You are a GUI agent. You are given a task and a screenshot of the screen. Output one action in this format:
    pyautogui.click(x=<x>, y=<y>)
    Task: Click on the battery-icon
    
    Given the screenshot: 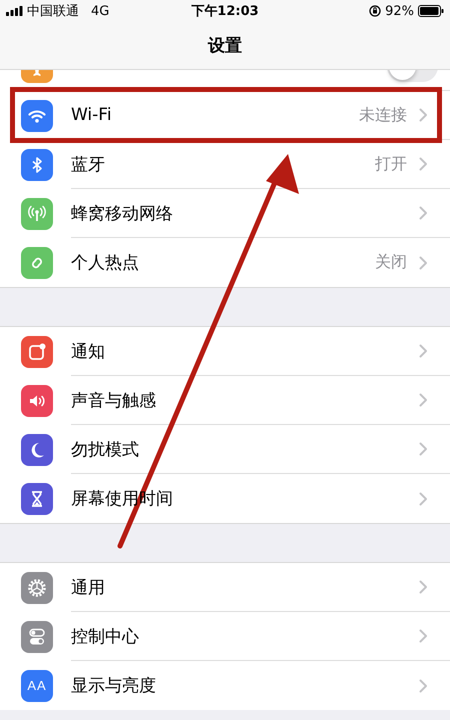 What is the action you would take?
    pyautogui.click(x=431, y=11)
    